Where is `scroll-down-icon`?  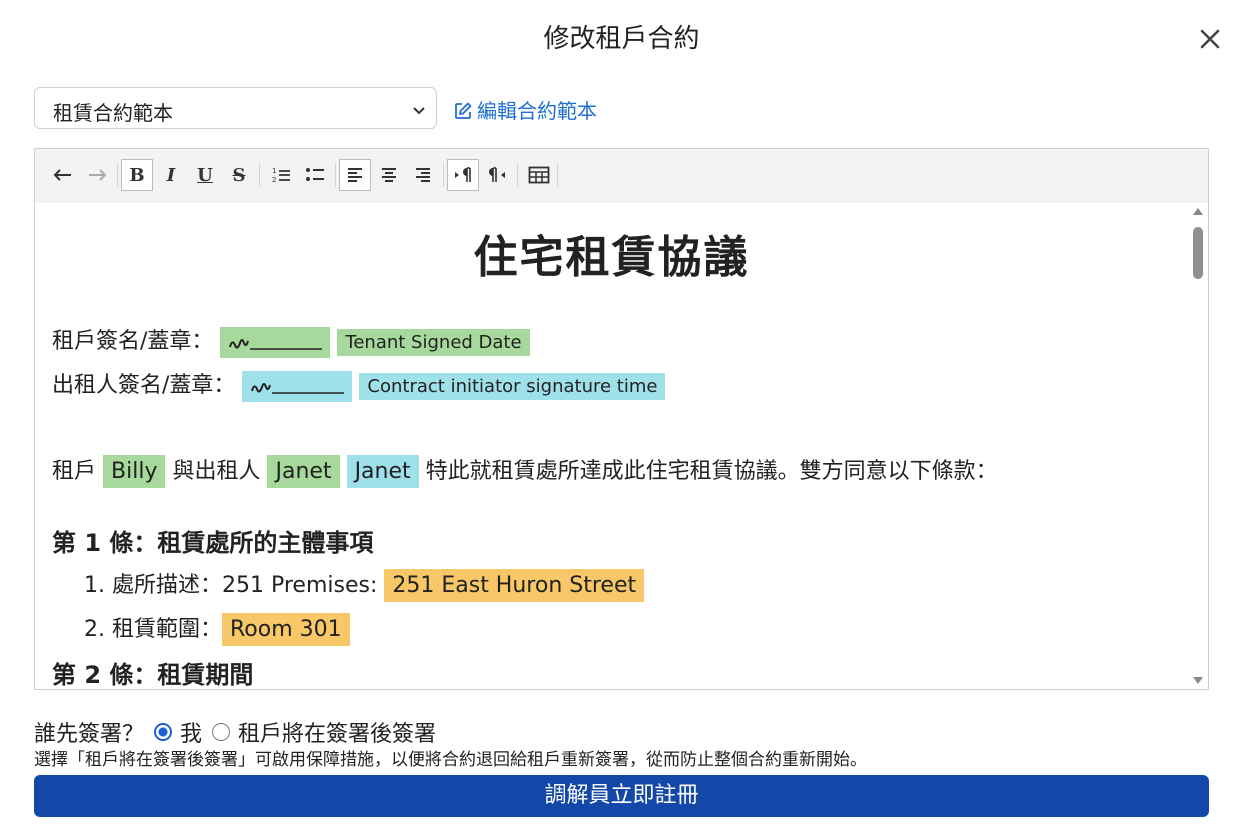 scroll-down-icon is located at coordinates (1198, 681).